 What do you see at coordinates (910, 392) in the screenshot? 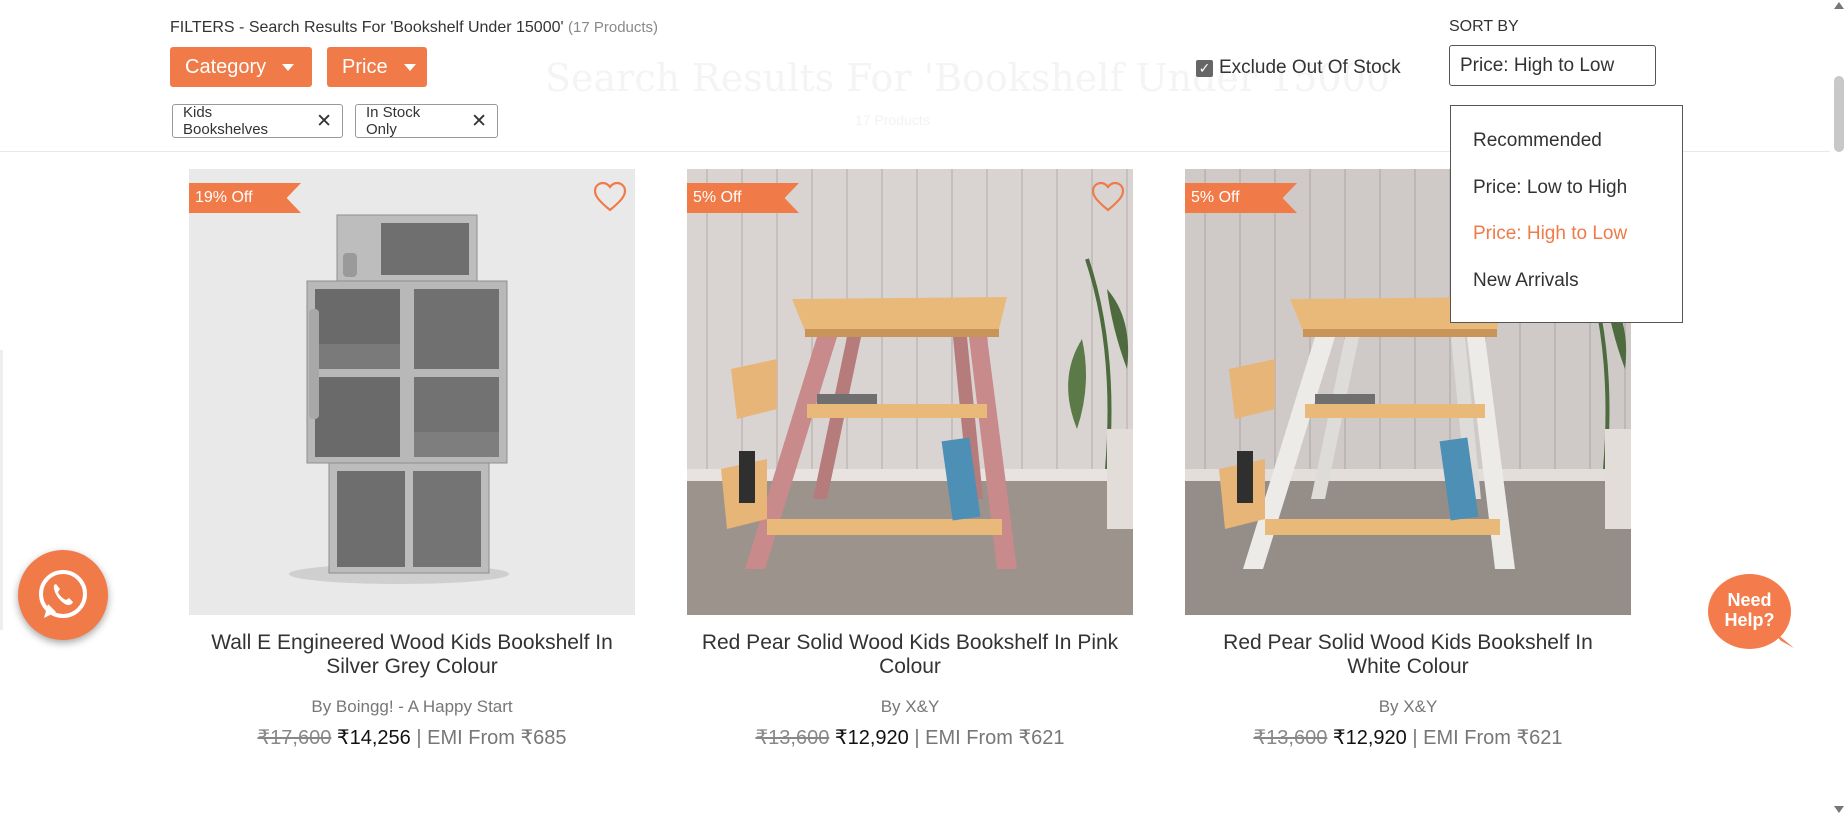
I see `product-image-pink-bookshelf: 5% Off` at bounding box center [910, 392].